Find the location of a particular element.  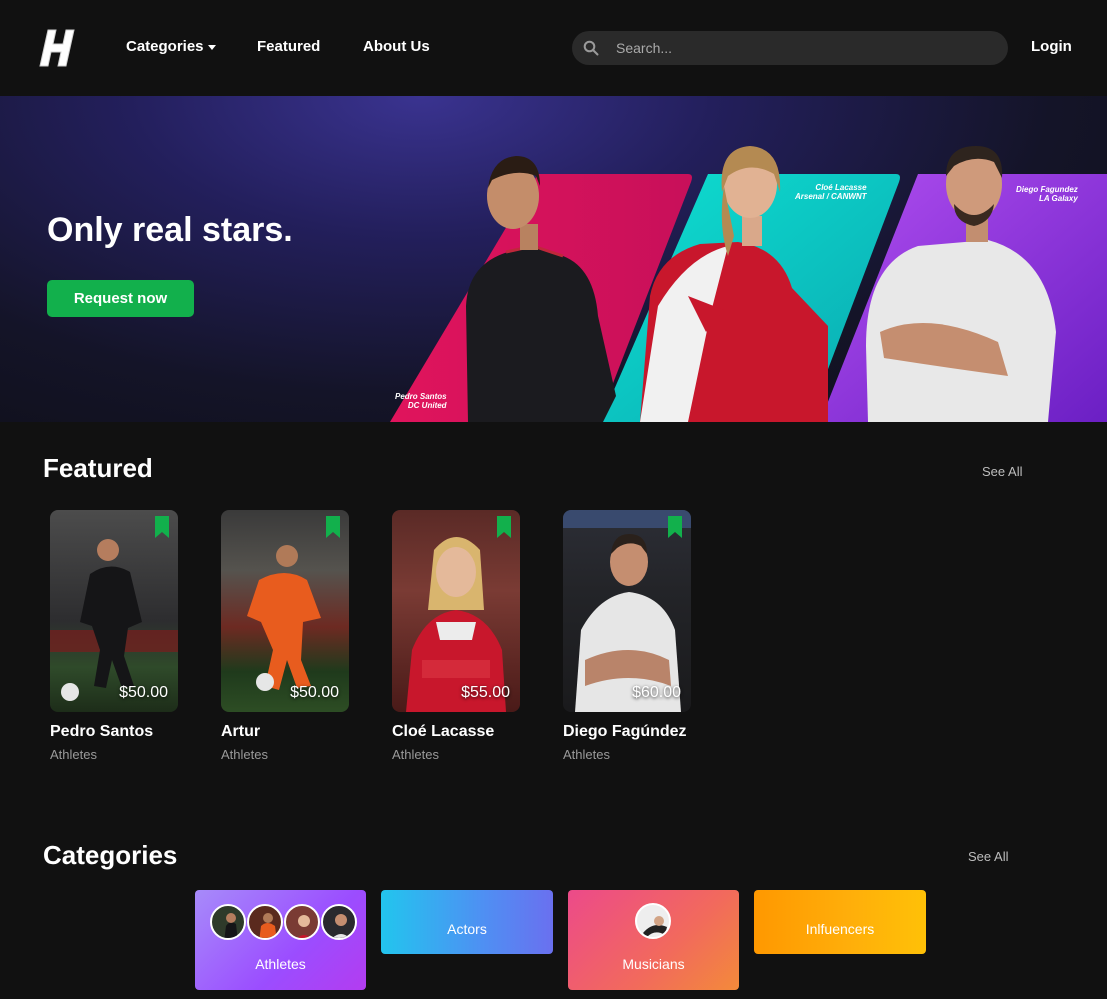

featured-card: $55.00 Cloé Lacasse Athletes is located at coordinates (456, 639).